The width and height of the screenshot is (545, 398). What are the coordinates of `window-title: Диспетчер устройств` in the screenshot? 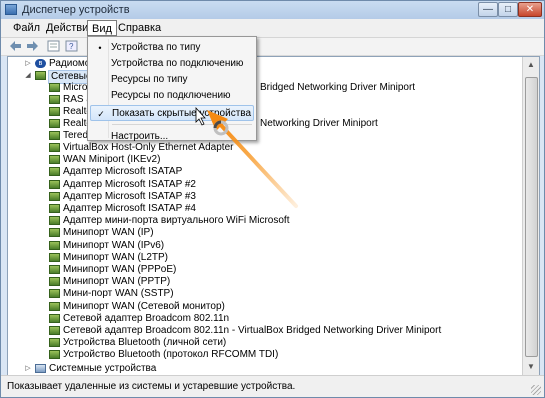 It's located at (76, 10).